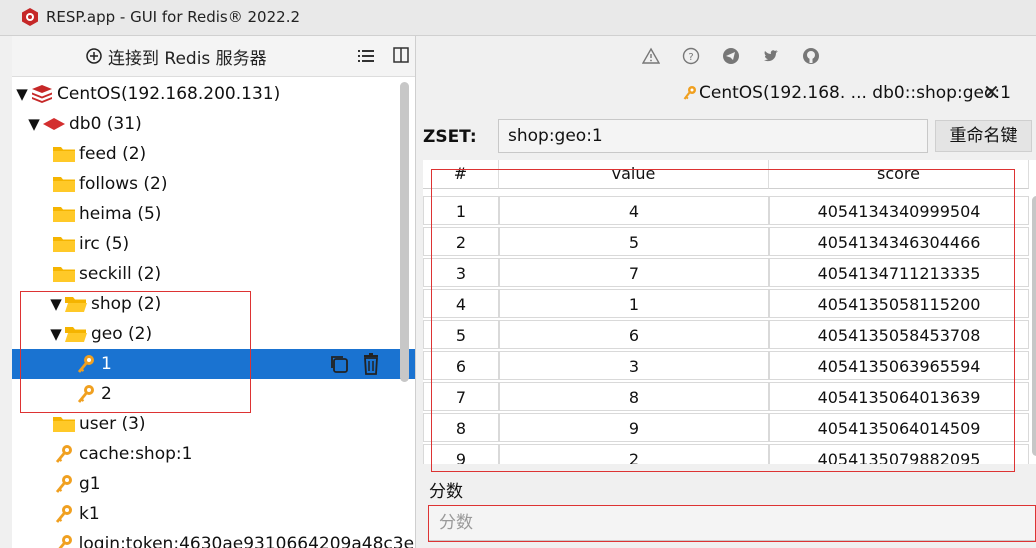 The image size is (1036, 548). Describe the element at coordinates (122, 334) in the screenshot. I see `tree-item-label: geo (2)` at that location.